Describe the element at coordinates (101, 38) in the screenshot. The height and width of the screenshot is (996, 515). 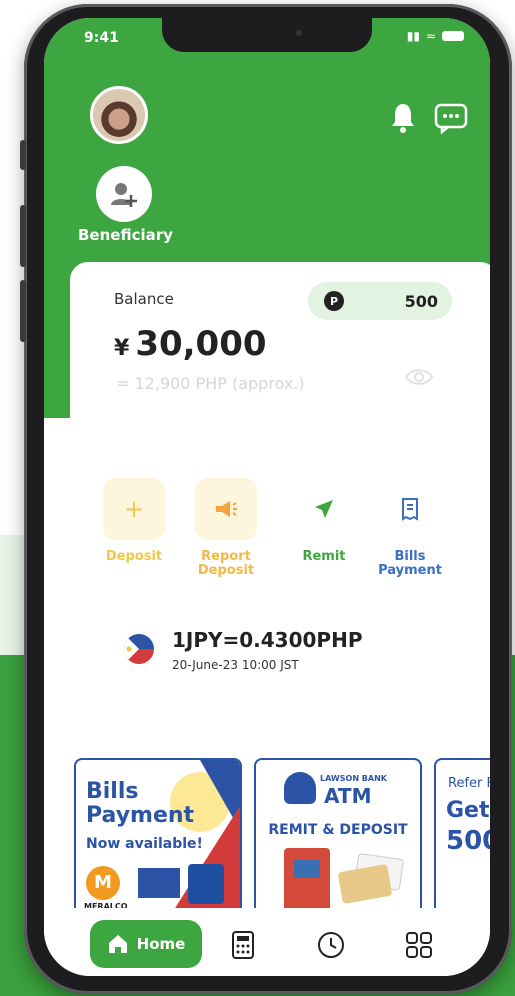
I see `status-time: 9:41` at that location.